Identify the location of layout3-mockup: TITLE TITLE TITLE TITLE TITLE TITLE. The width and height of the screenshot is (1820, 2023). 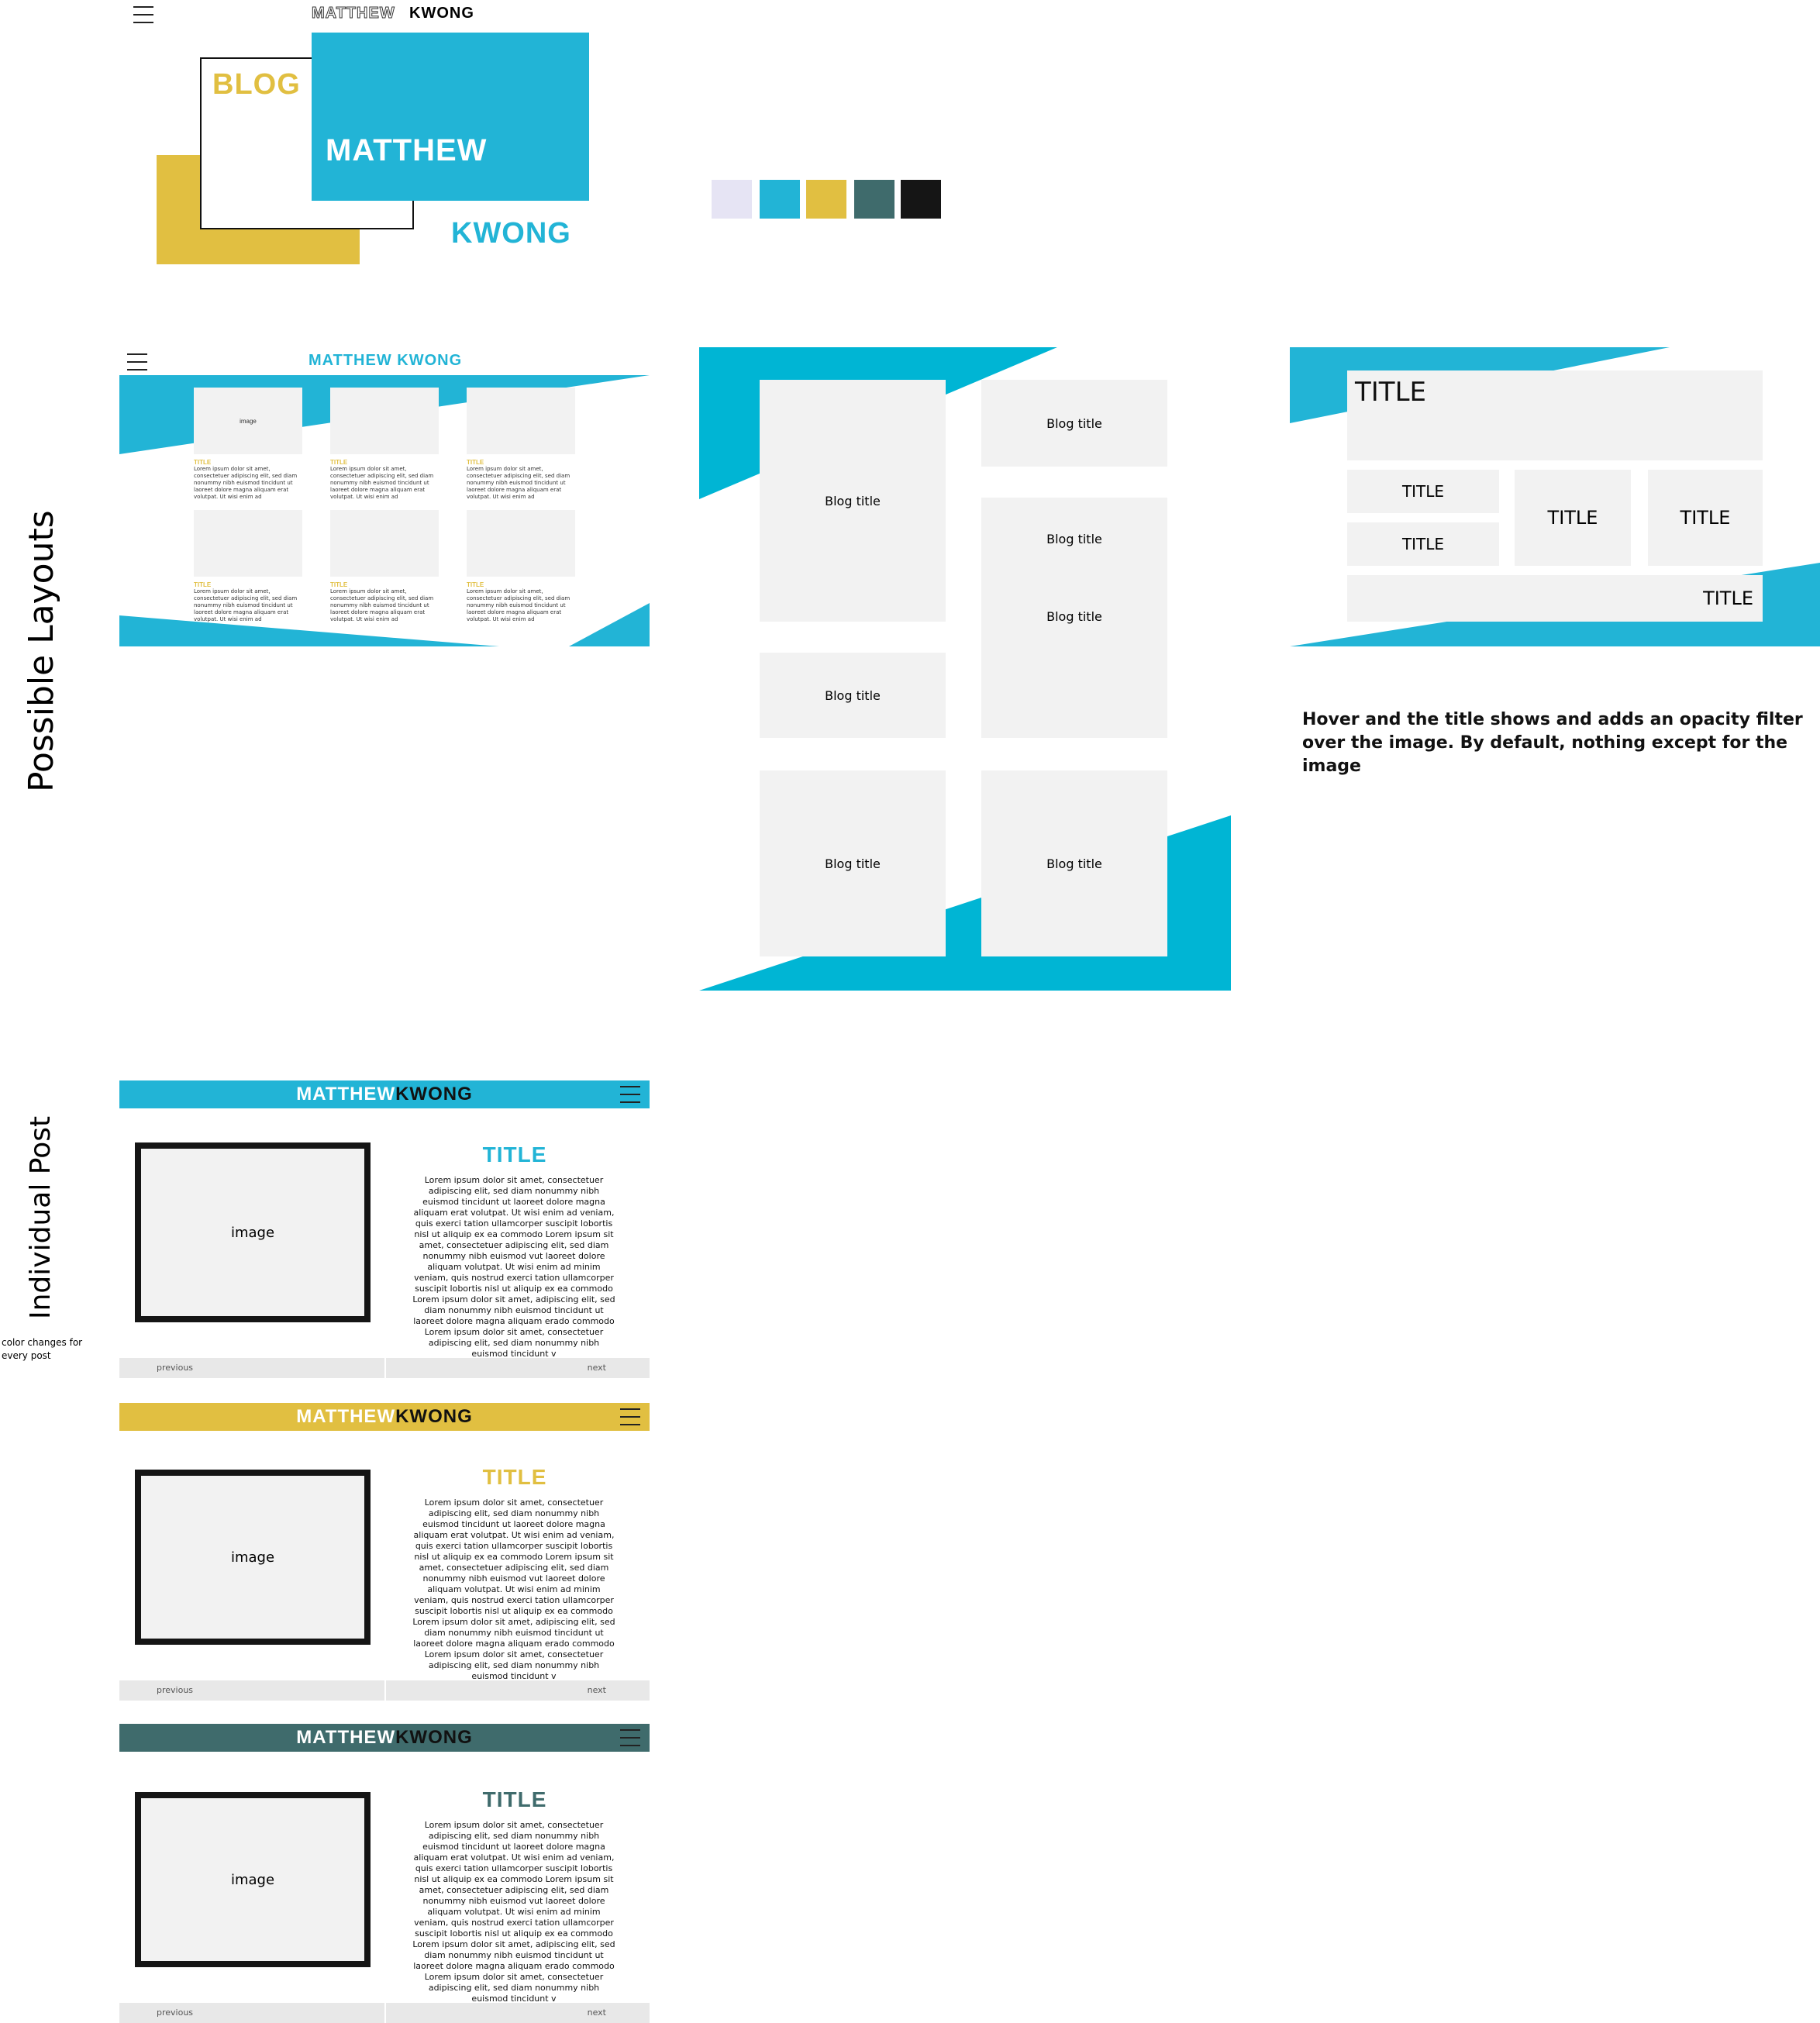
(1555, 496).